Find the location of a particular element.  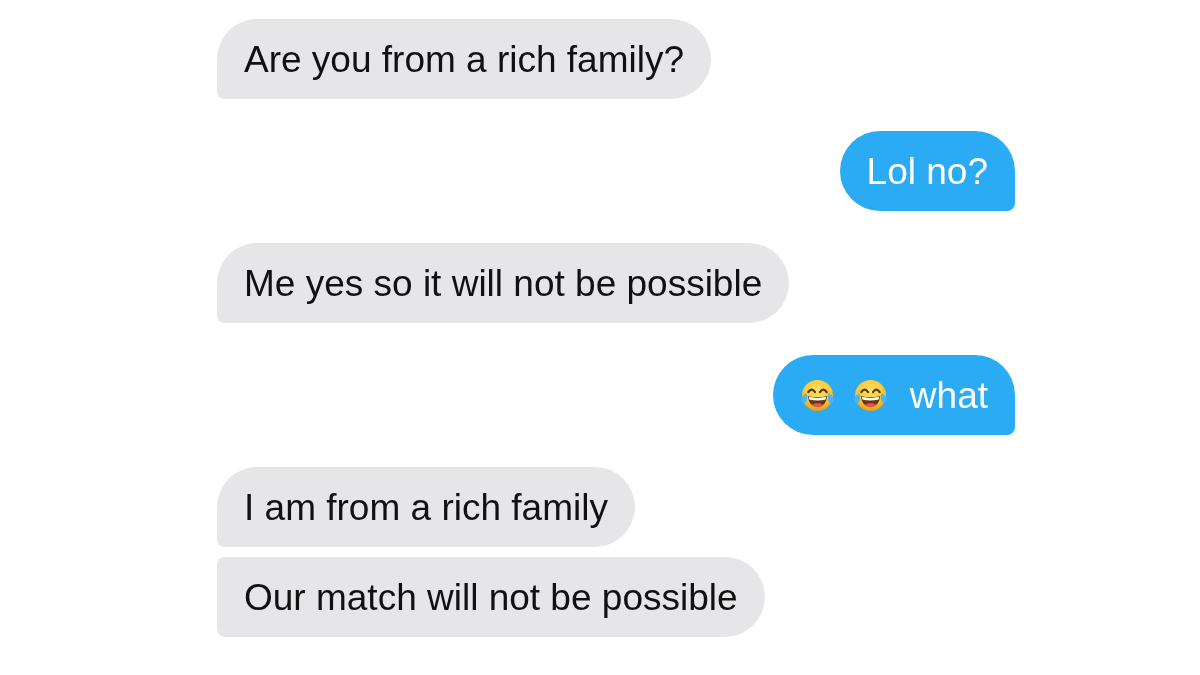

message-text: Our match will not be possible is located at coordinates (491, 597).